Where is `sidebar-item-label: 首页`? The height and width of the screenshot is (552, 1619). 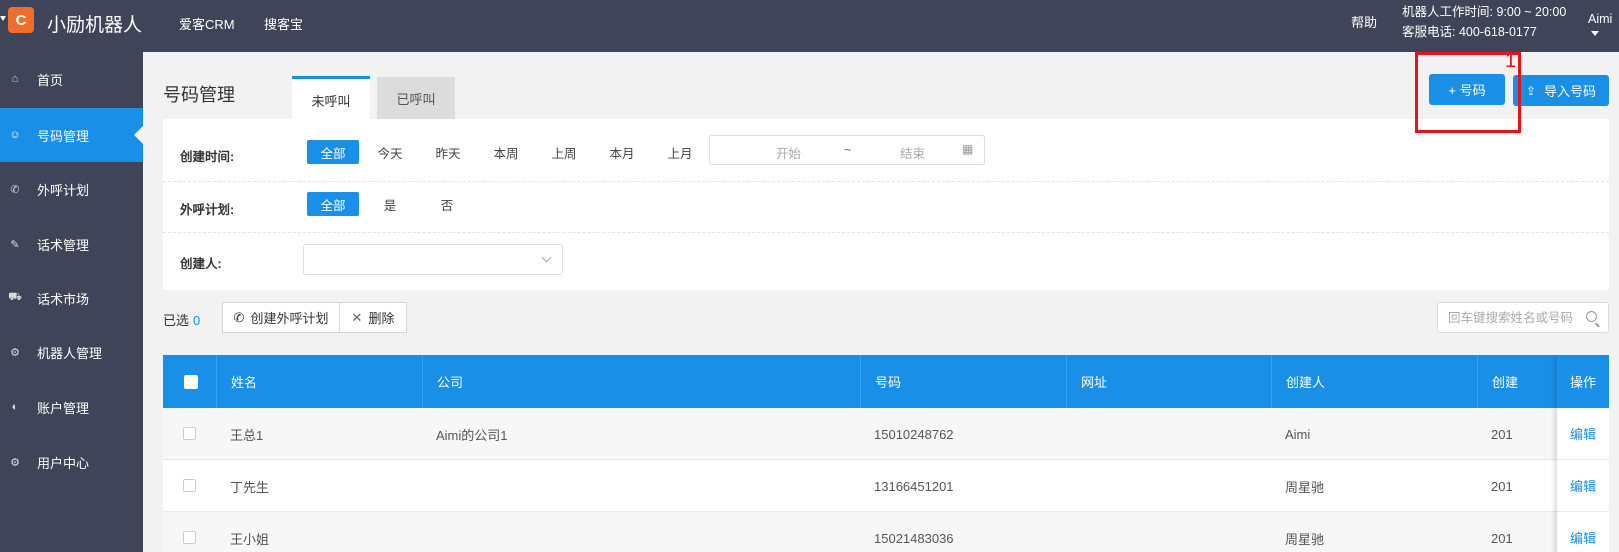
sidebar-item-label: 首页 is located at coordinates (50, 80).